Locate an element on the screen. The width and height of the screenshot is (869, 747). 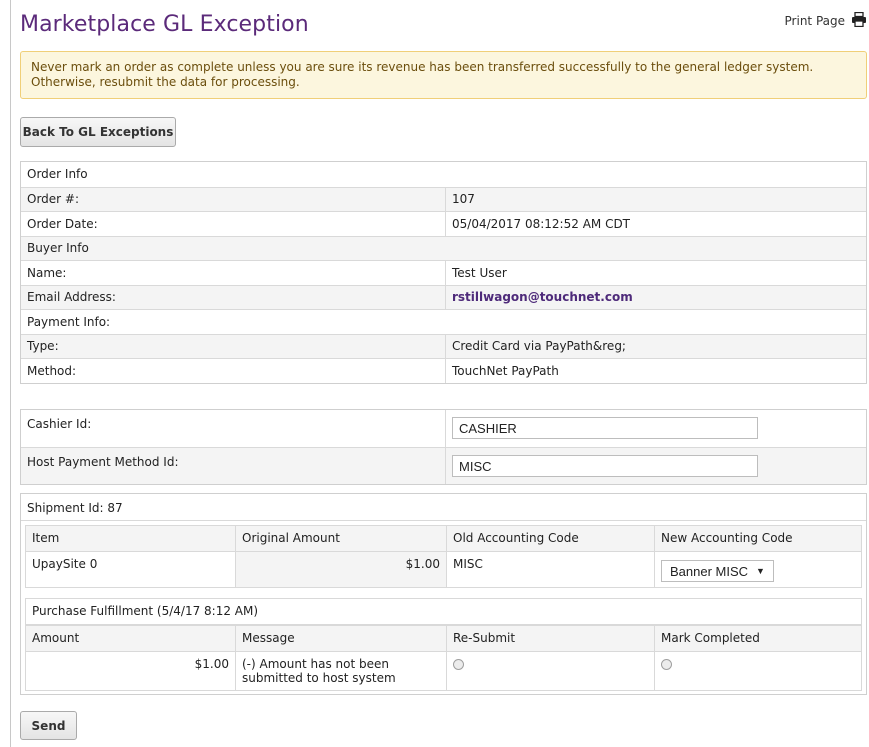
payment-method-value: TouchNet PayPath is located at coordinates (505, 370).